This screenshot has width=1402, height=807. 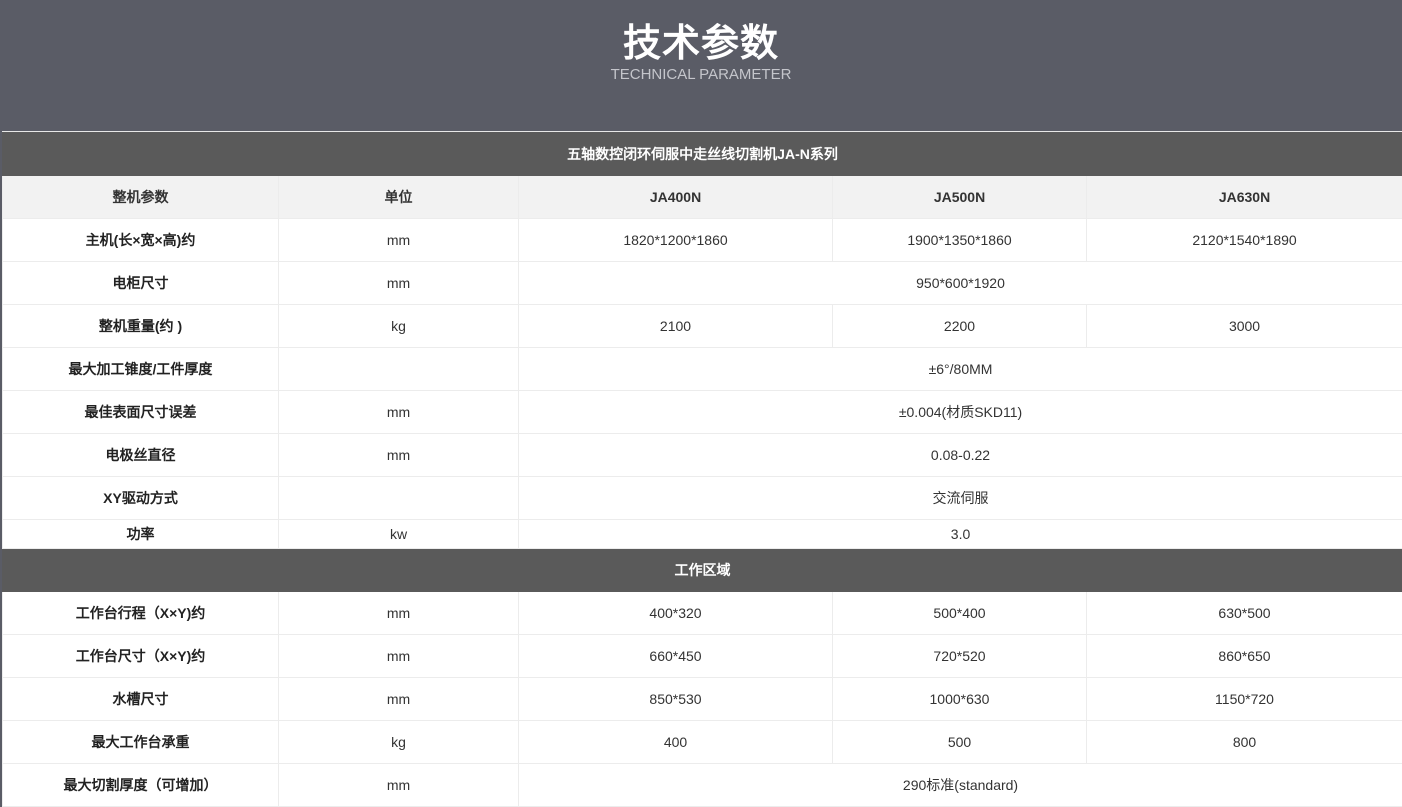 I want to click on column-header: 整机参数, so click(x=141, y=197).